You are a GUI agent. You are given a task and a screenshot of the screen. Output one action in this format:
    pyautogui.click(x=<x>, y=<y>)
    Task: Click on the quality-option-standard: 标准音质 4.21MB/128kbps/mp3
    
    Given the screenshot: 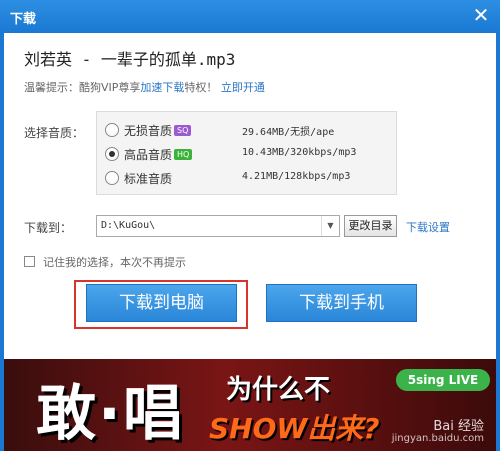 What is the action you would take?
    pyautogui.click(x=250, y=178)
    